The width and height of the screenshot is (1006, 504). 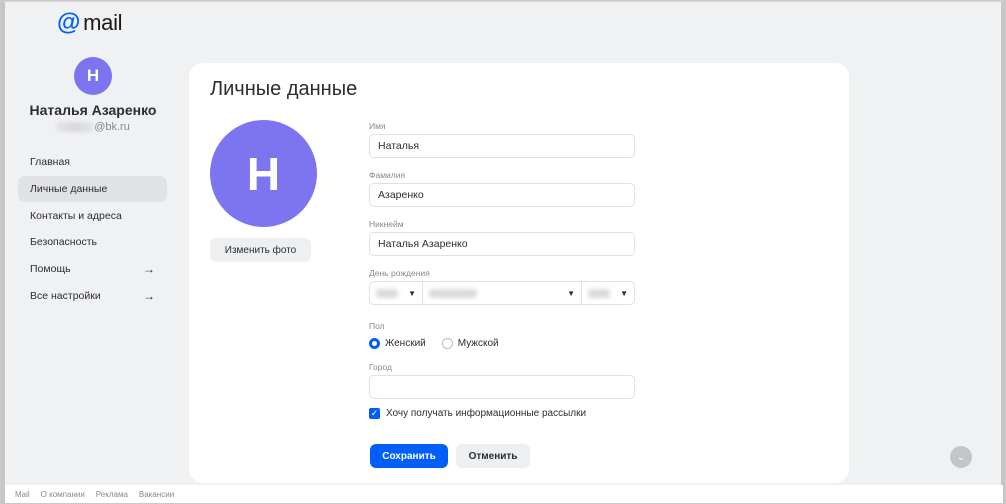 I want to click on birthday-selects: ▼ ▼ ▼, so click(x=502, y=293).